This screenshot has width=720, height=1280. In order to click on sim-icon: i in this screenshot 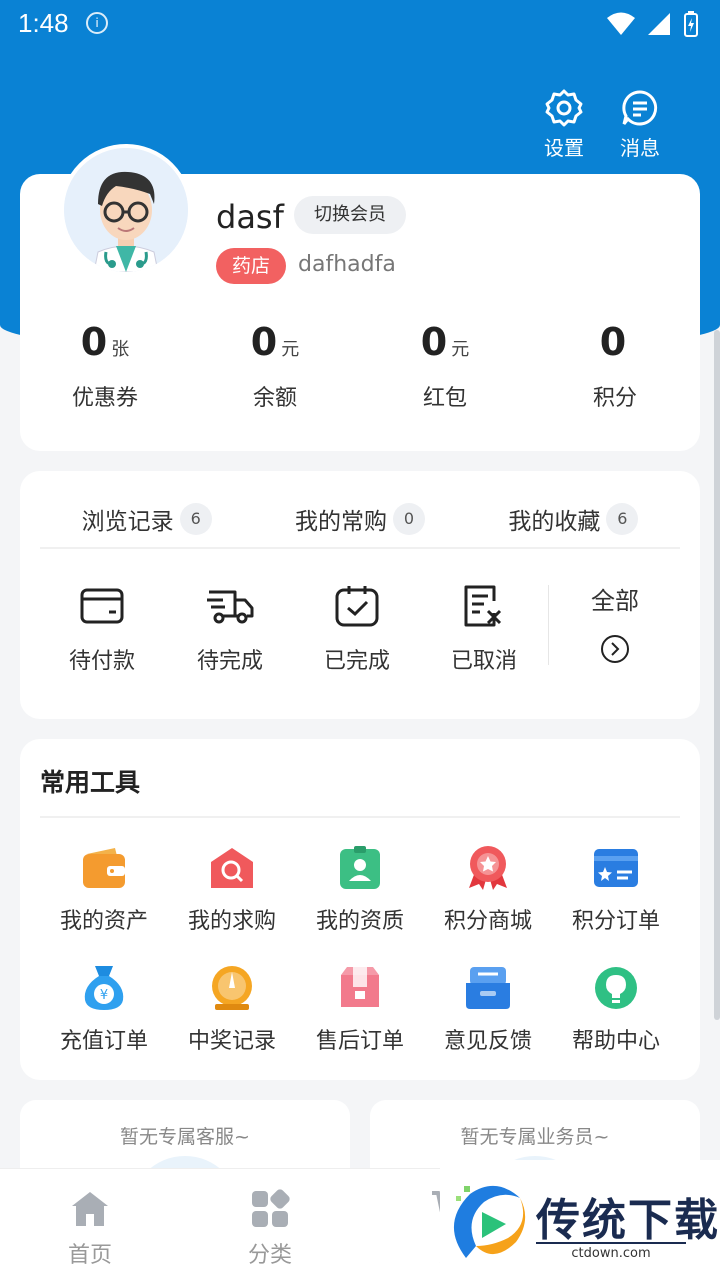, I will do `click(97, 23)`.